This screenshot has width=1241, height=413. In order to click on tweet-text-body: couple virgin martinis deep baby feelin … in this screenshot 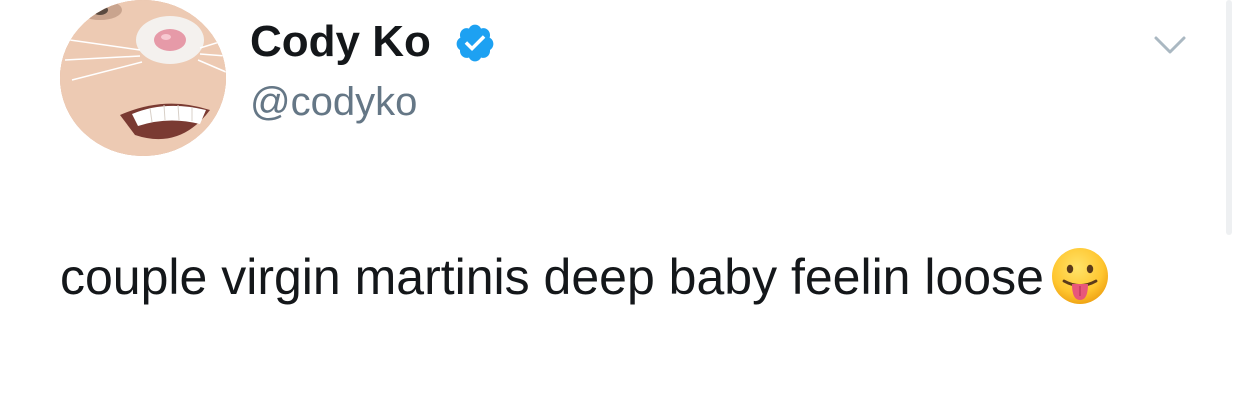, I will do `click(552, 277)`.